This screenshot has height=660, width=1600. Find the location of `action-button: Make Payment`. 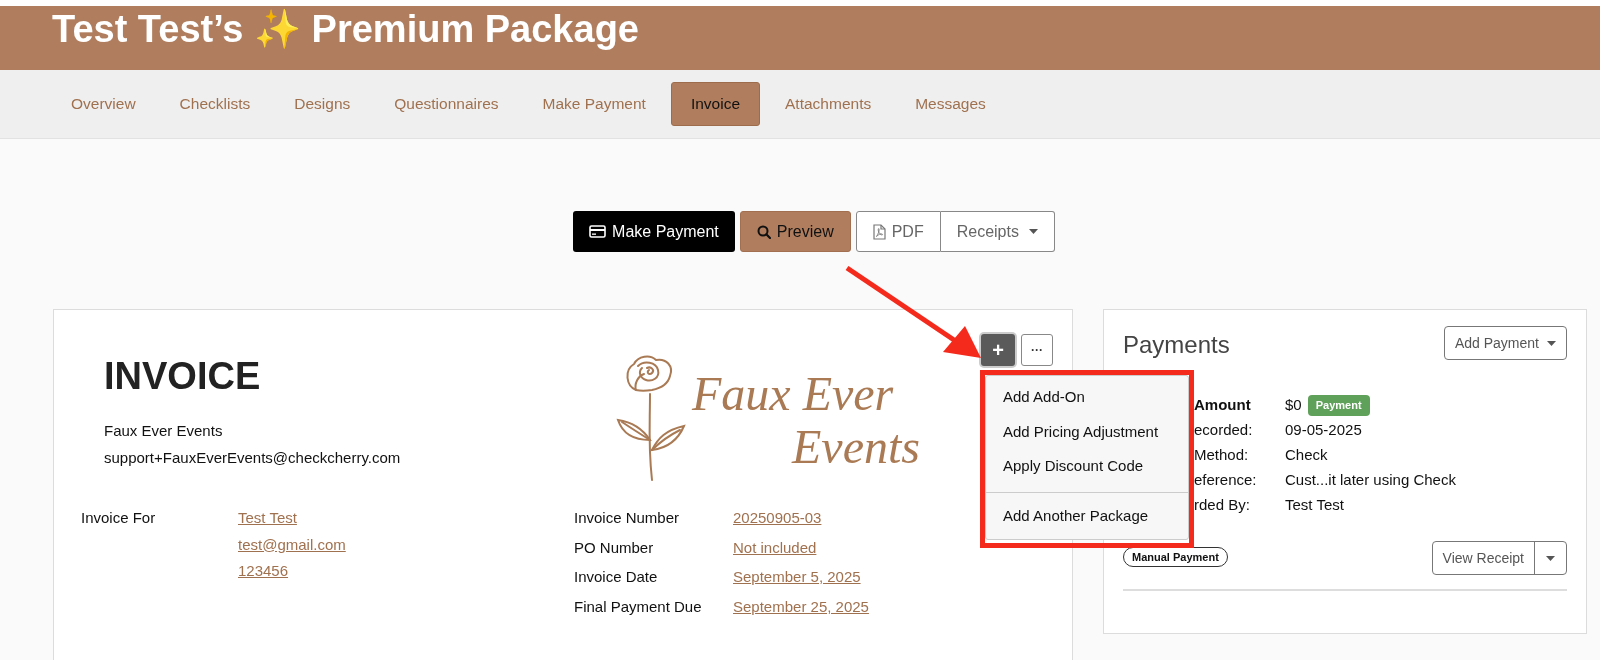

action-button: Make Payment is located at coordinates (654, 231).